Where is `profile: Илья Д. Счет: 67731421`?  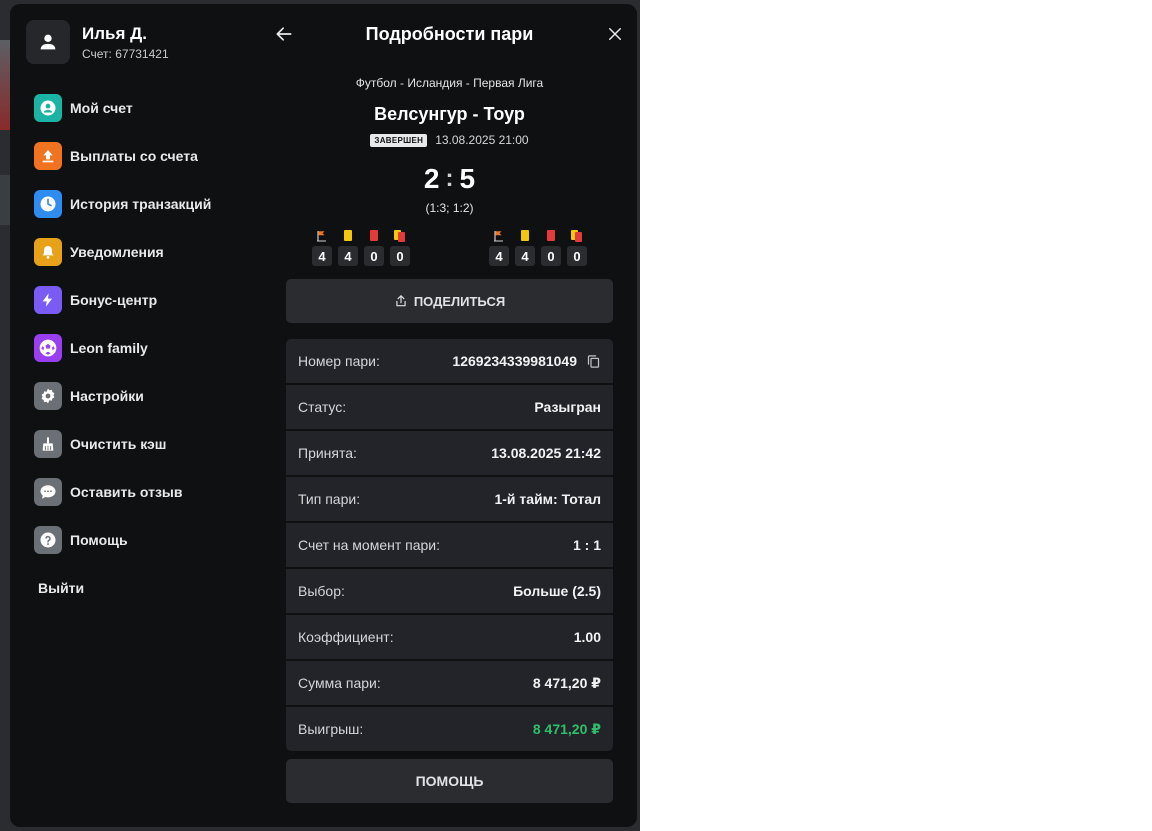 profile: Илья Д. Счет: 67731421 is located at coordinates (146, 42).